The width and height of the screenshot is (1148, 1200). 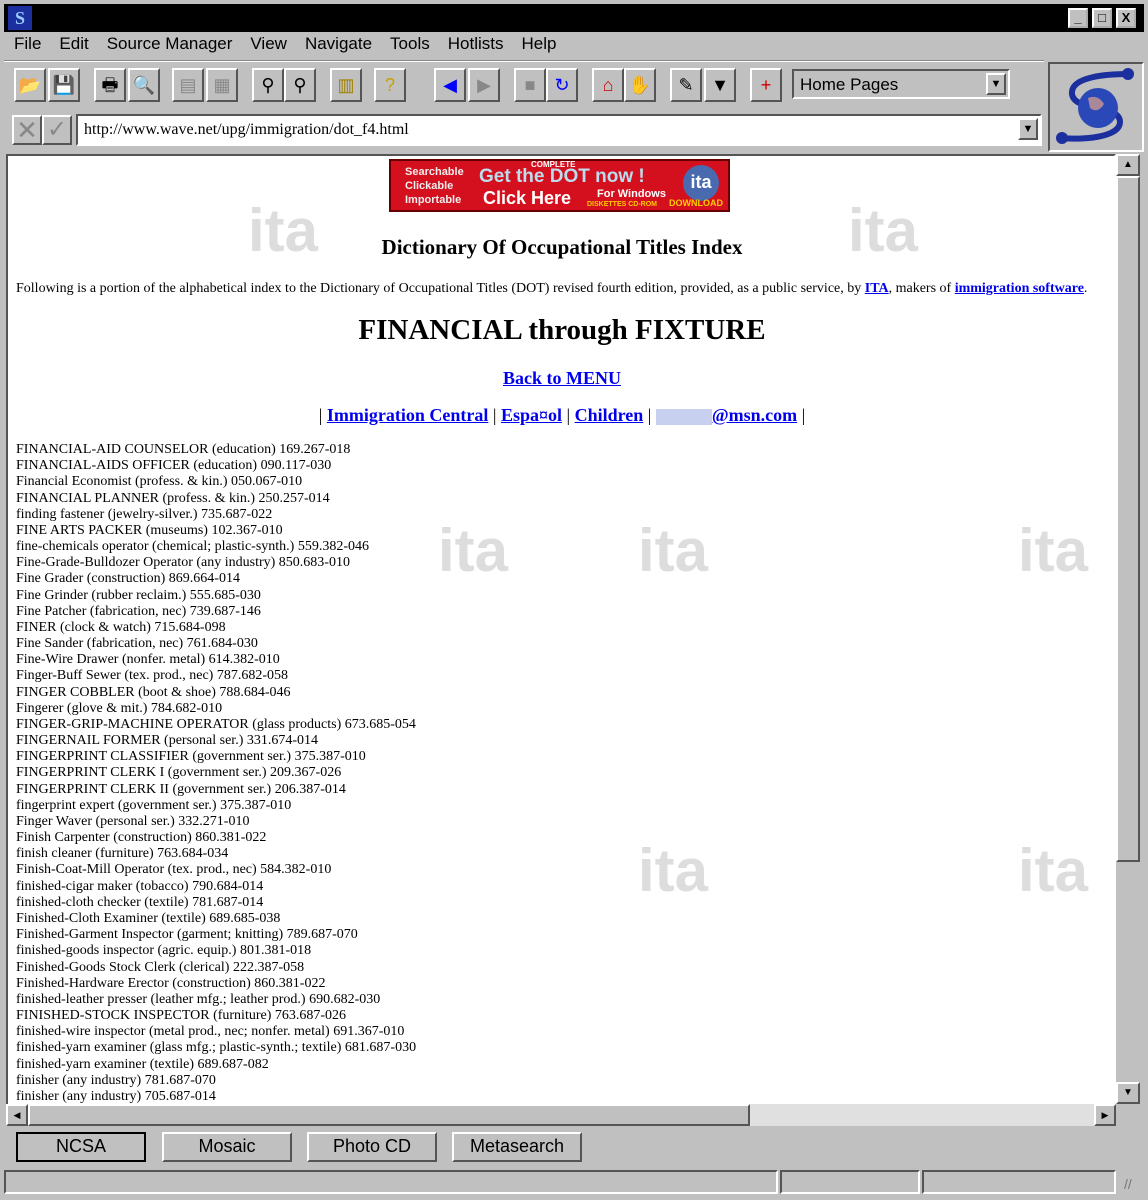 I want to click on hand-icon: ✋, so click(x=640, y=85).